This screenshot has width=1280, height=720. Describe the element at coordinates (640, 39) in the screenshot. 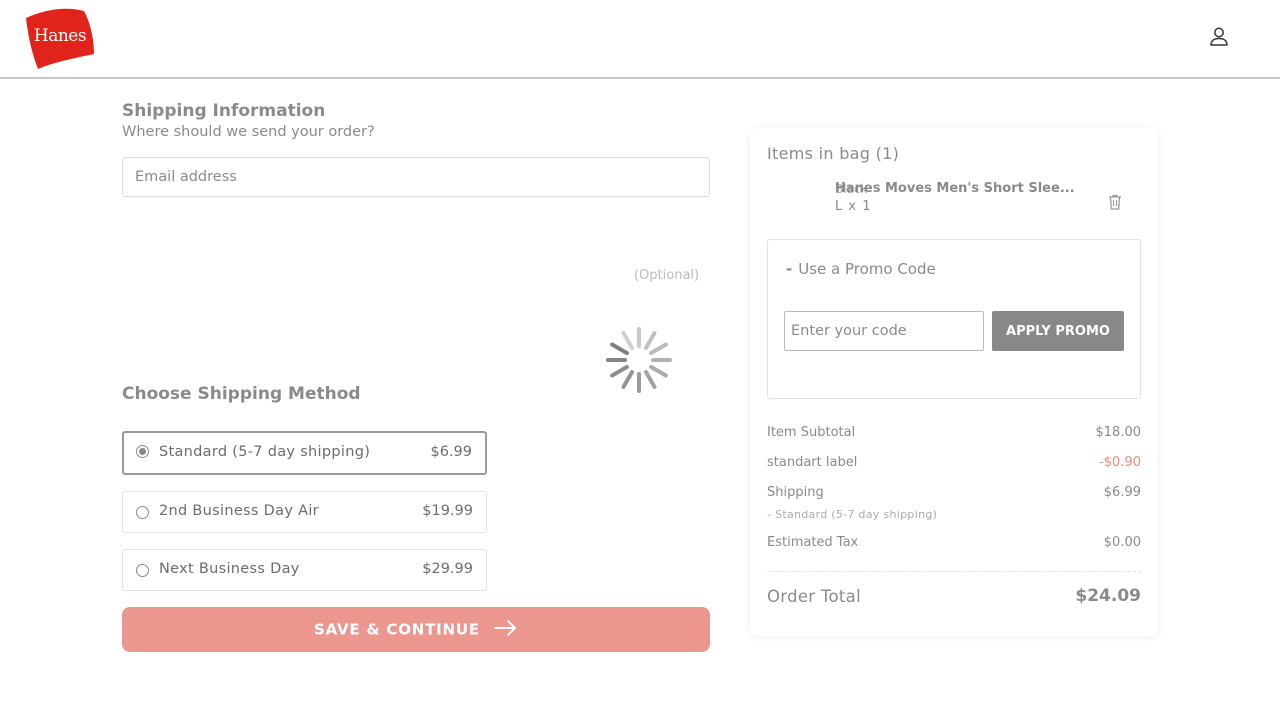

I see `site-header: Hanes` at that location.